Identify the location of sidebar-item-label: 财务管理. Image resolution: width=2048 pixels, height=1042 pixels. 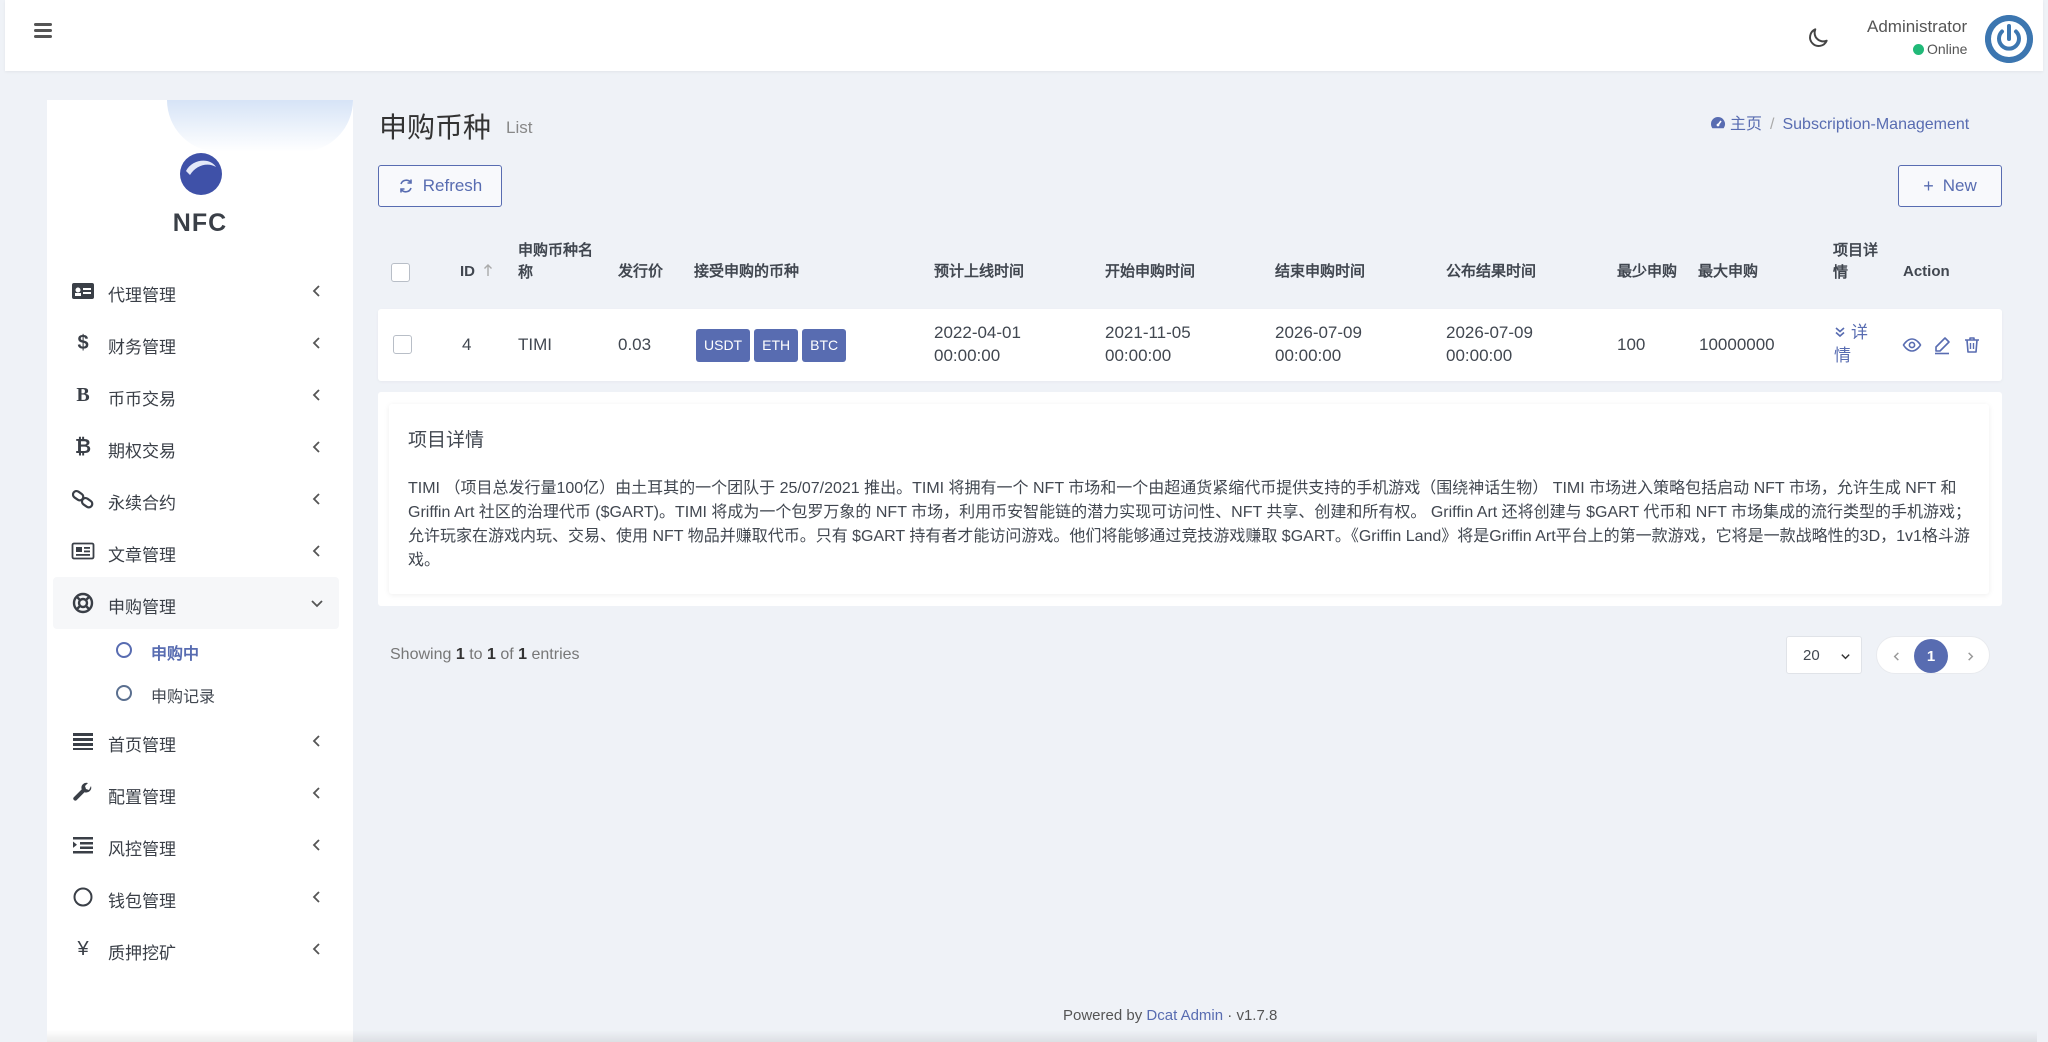
(142, 347).